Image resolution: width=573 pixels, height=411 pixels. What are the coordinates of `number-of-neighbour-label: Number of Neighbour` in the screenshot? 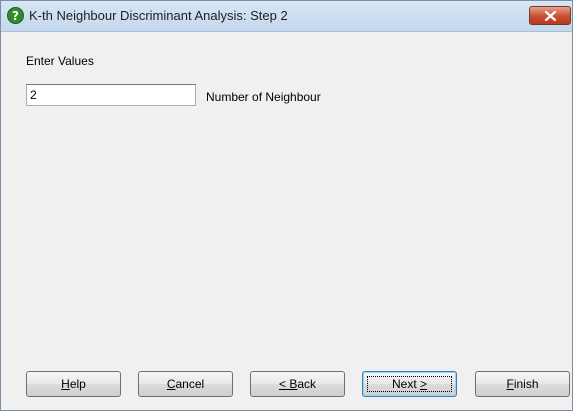 It's located at (263, 97).